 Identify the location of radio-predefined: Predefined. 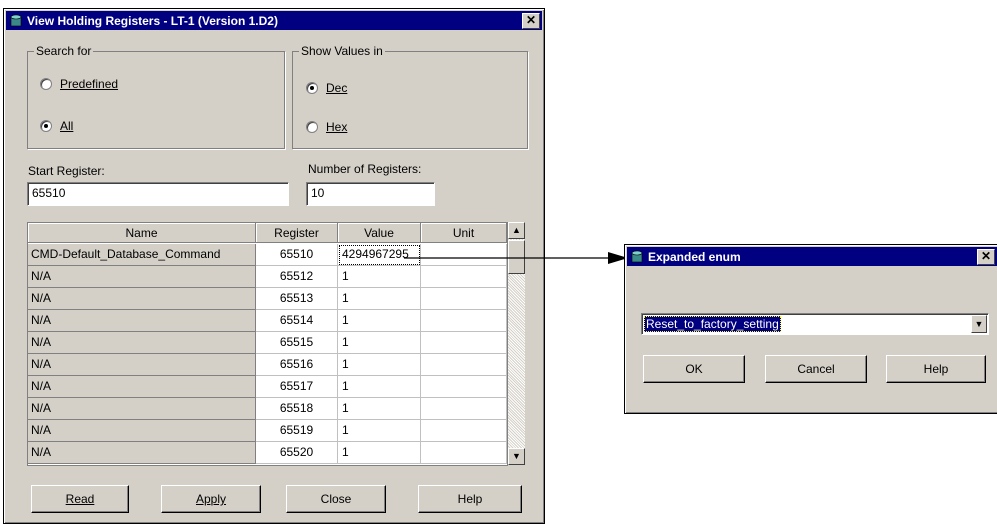
(79, 84).